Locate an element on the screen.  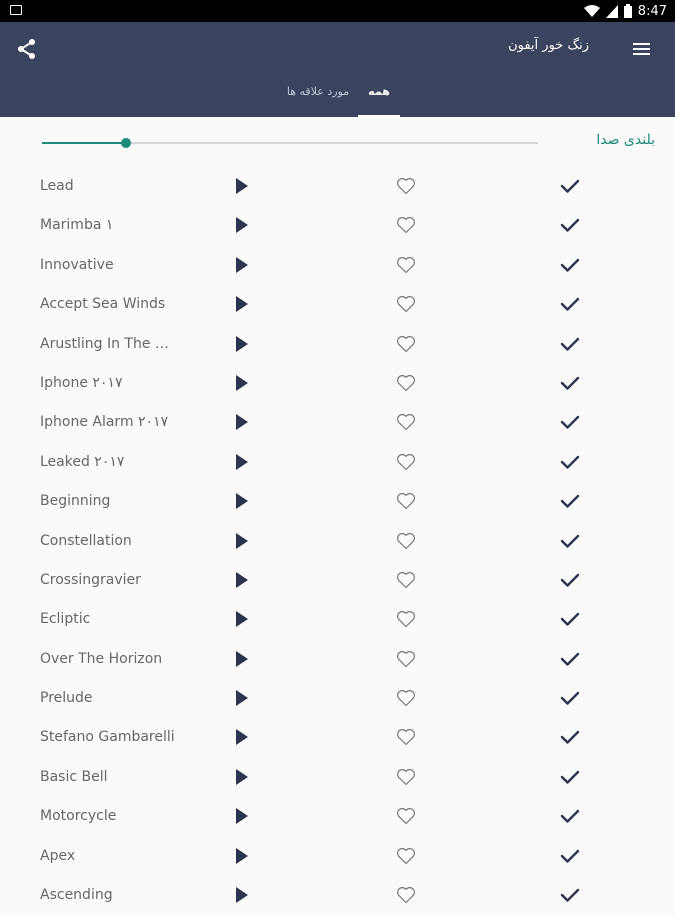
ringtone-row: Constellation is located at coordinates (337, 541).